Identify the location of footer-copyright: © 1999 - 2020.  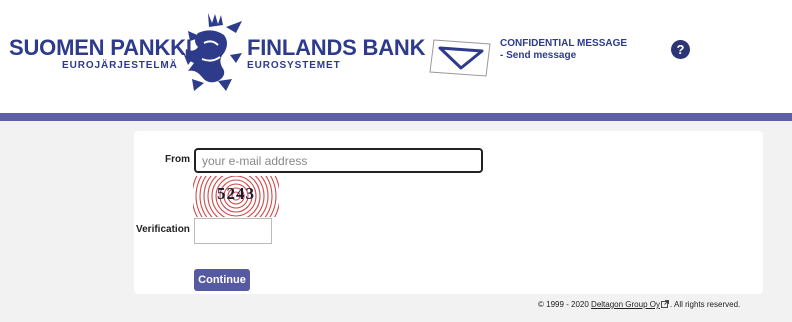
(565, 304).